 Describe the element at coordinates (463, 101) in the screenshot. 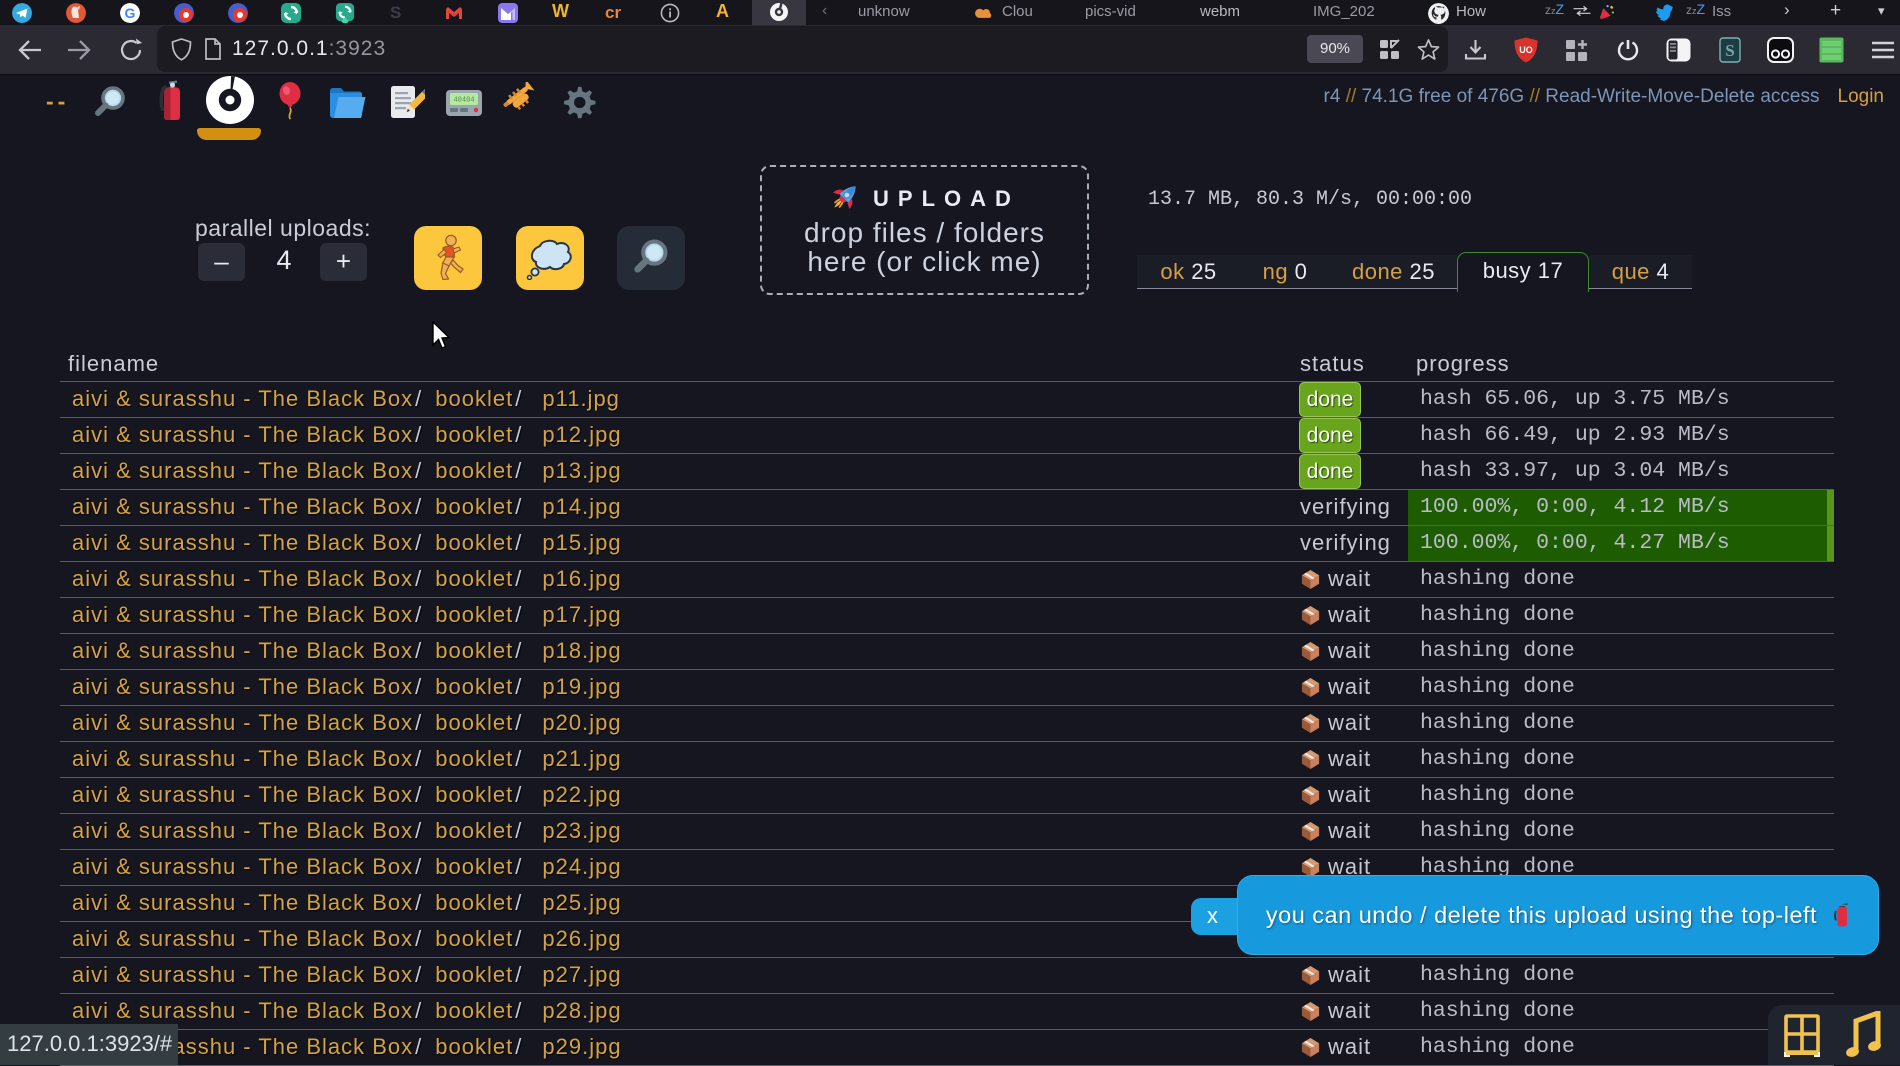

I see `svg-text: 40404` at that location.